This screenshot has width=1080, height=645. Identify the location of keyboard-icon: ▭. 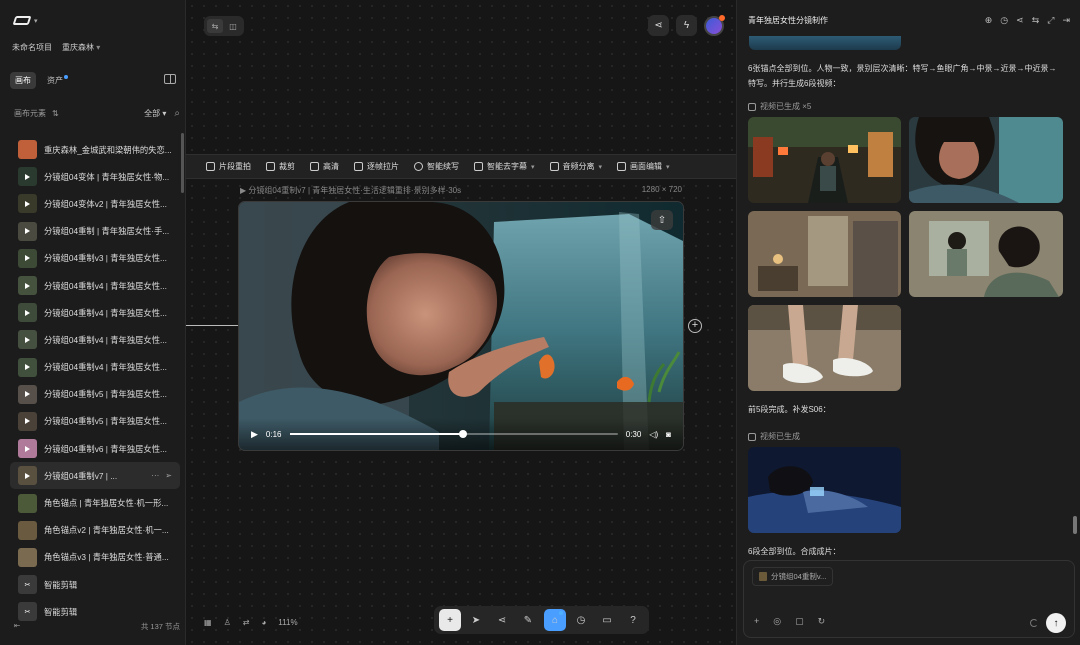
(607, 620).